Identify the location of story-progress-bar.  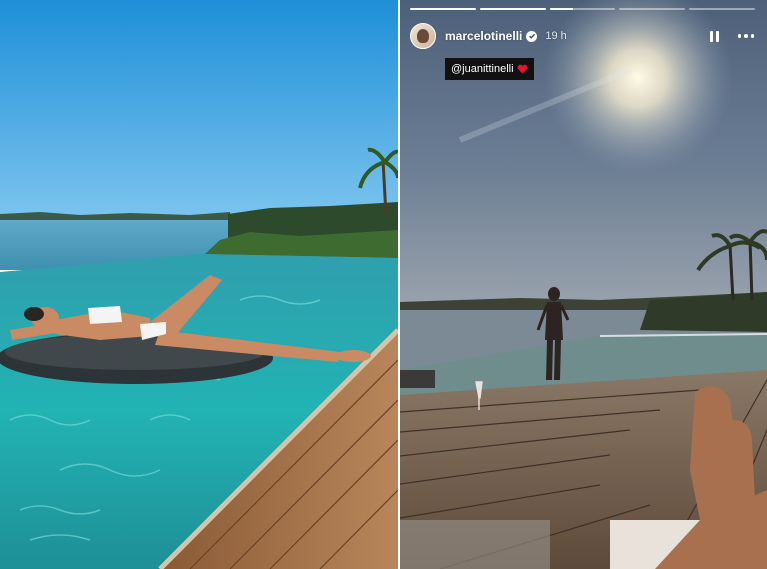
(582, 9).